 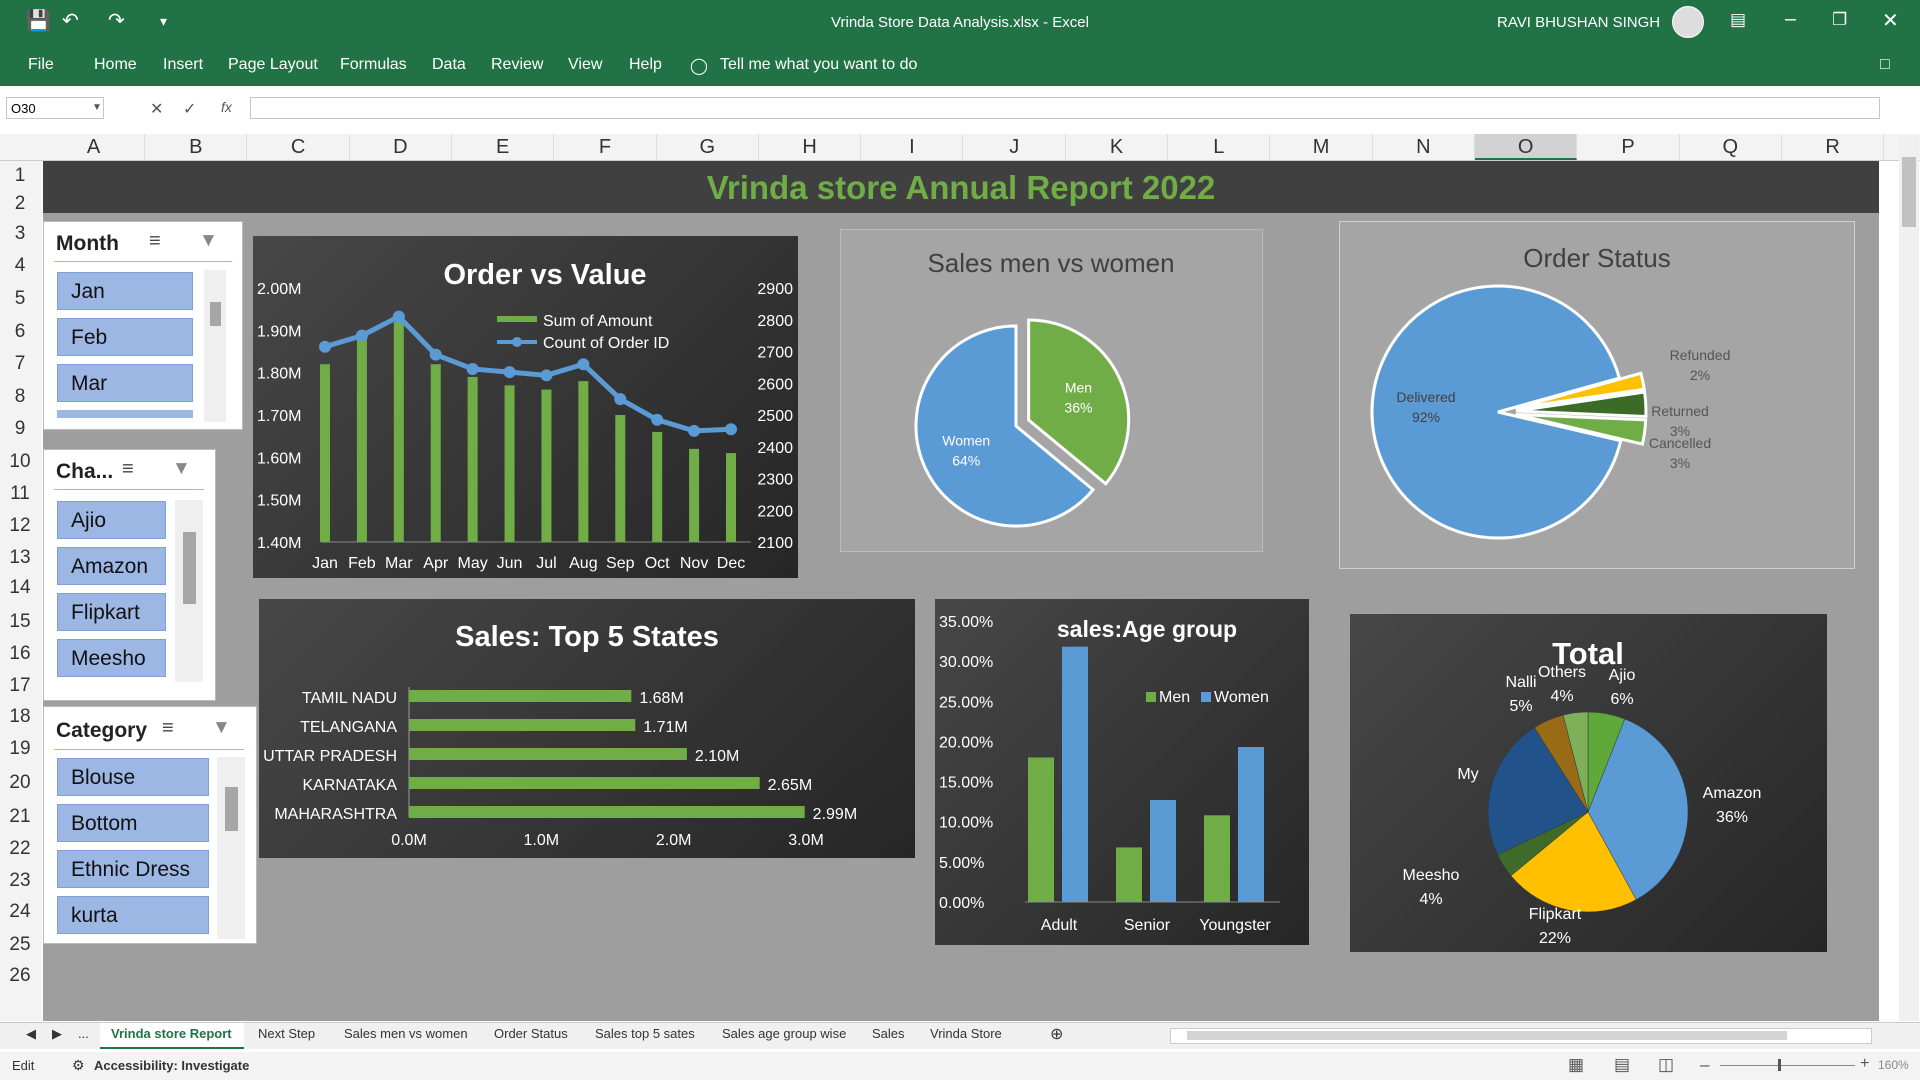 What do you see at coordinates (1738, 20) in the screenshot?
I see `ribbon-display-icon: ▤` at bounding box center [1738, 20].